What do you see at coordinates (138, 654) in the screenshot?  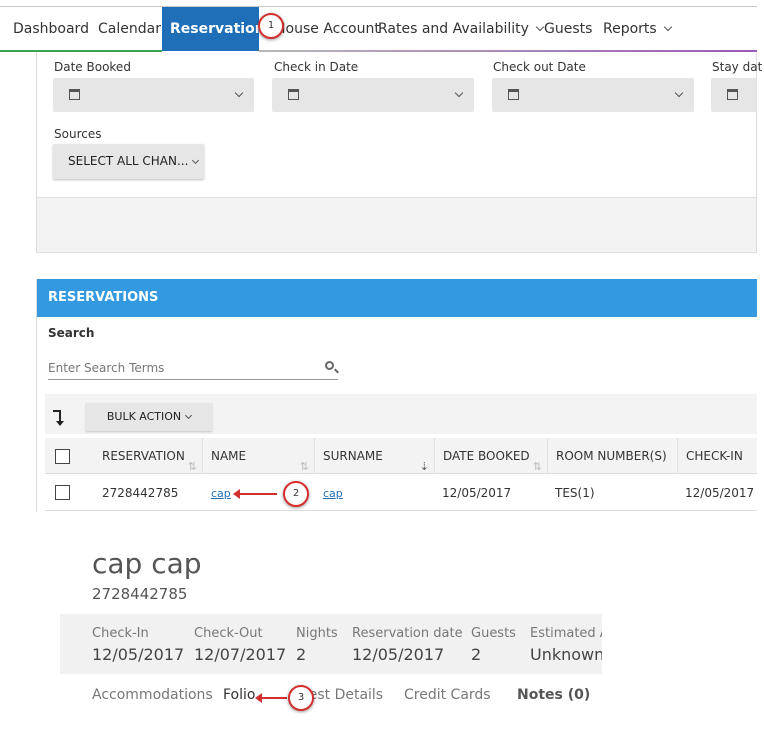 I see `summary-value-check-in: 12/05/2017` at bounding box center [138, 654].